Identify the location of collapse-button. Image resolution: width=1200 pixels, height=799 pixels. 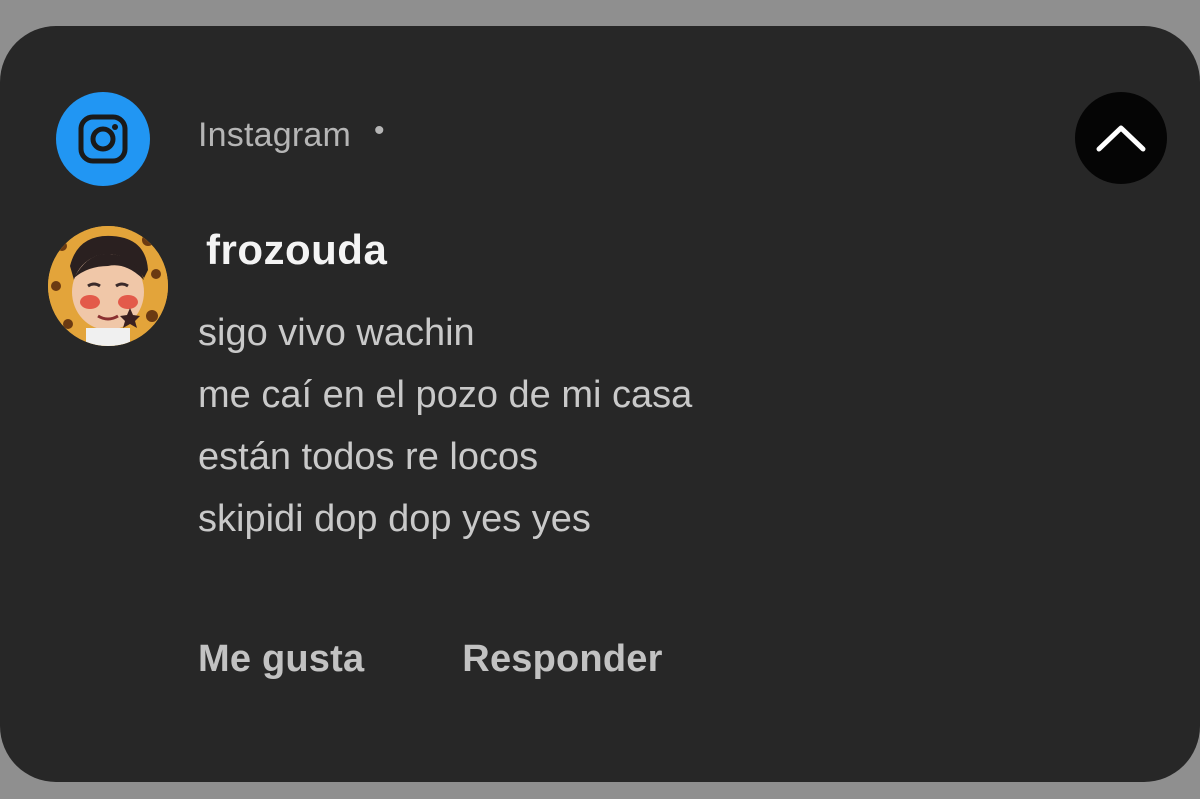
(1121, 138).